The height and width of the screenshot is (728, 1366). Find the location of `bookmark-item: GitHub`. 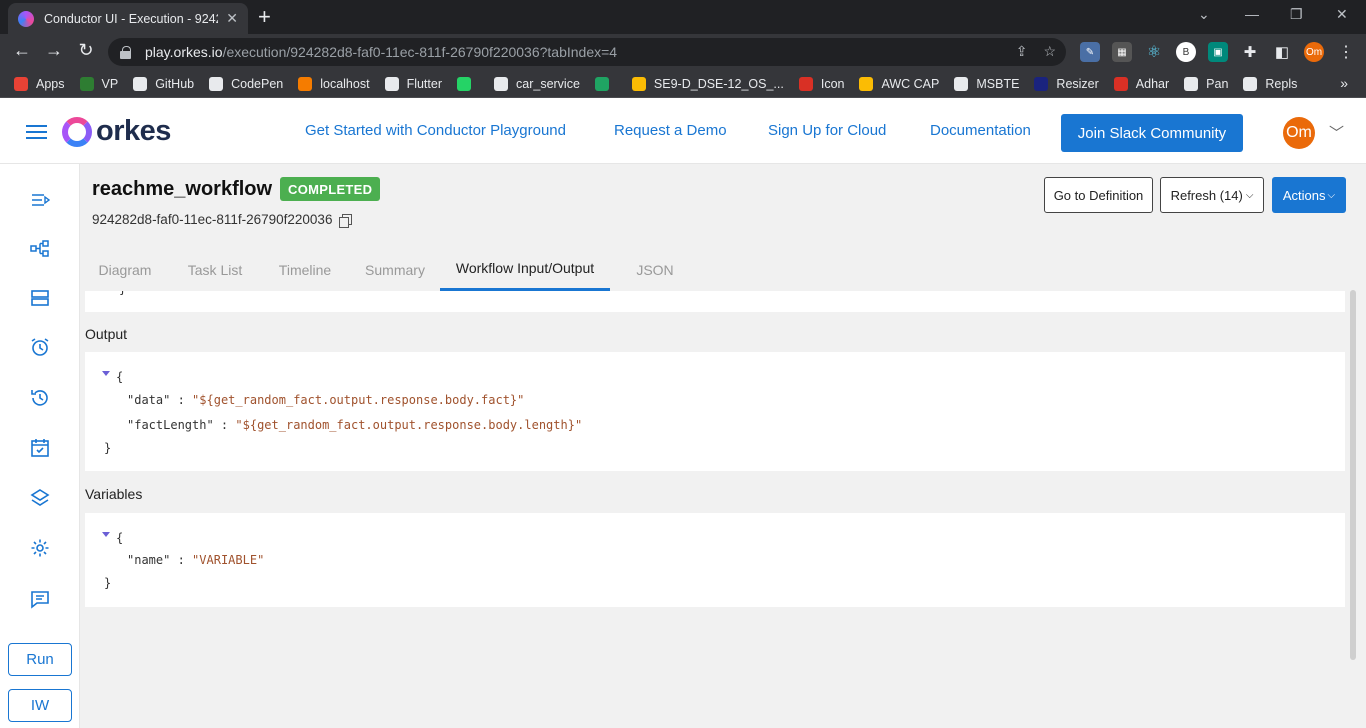

bookmark-item: GitHub is located at coordinates (164, 83).